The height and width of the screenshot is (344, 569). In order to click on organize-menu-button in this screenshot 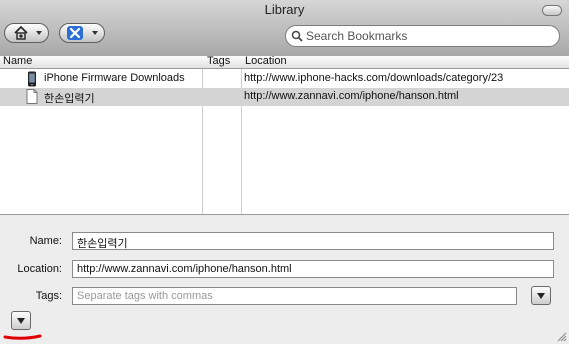, I will do `click(26, 33)`.